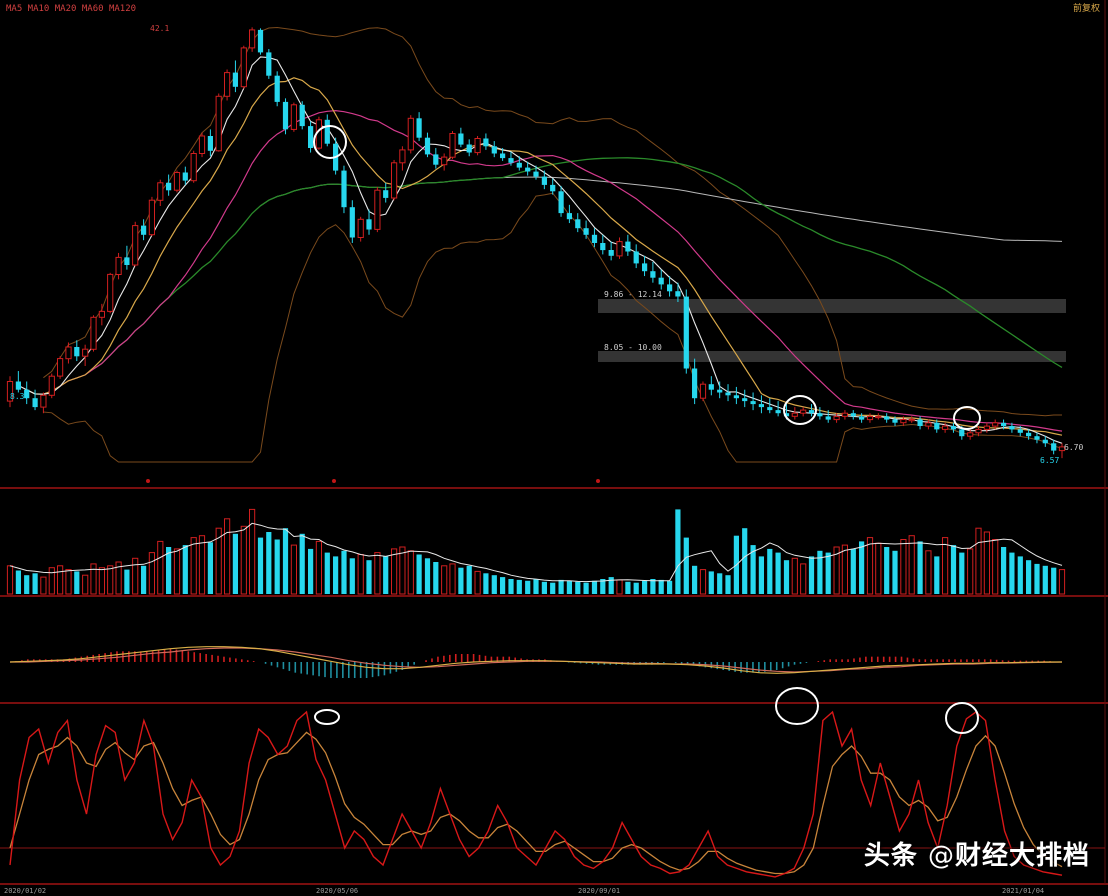  I want to click on date-label: 2020/05/06, so click(337, 891).